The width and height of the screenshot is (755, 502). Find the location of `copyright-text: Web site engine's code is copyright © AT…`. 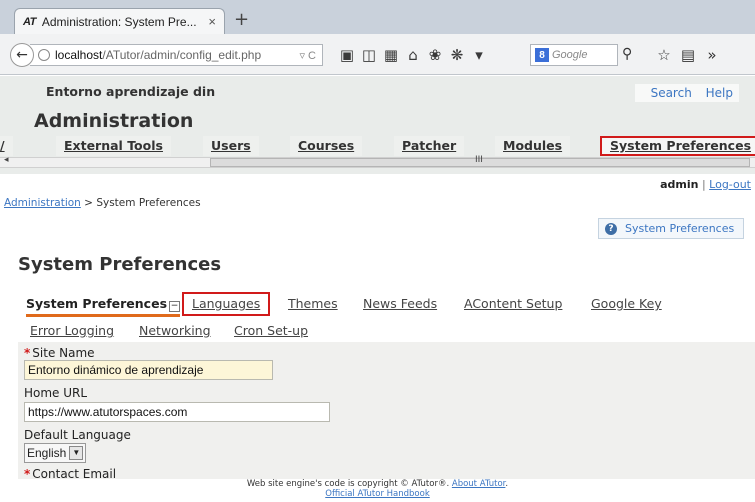

copyright-text: Web site engine's code is copyright © AT… is located at coordinates (348, 484).